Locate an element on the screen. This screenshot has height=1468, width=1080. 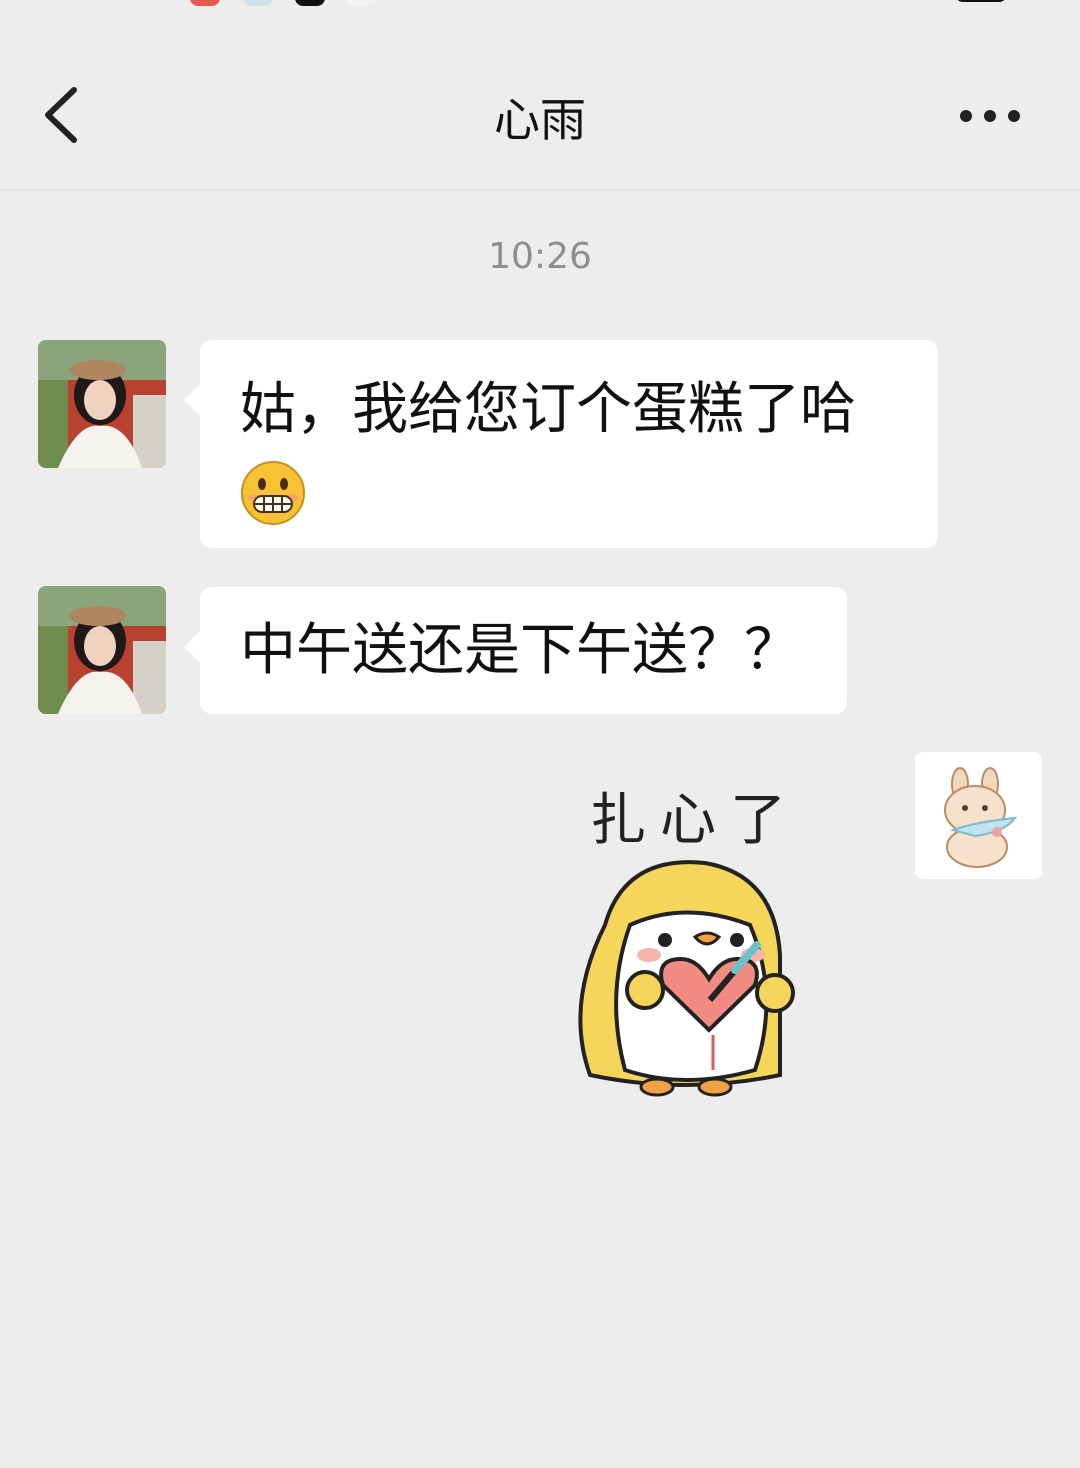
my-avatar is located at coordinates (978, 815).